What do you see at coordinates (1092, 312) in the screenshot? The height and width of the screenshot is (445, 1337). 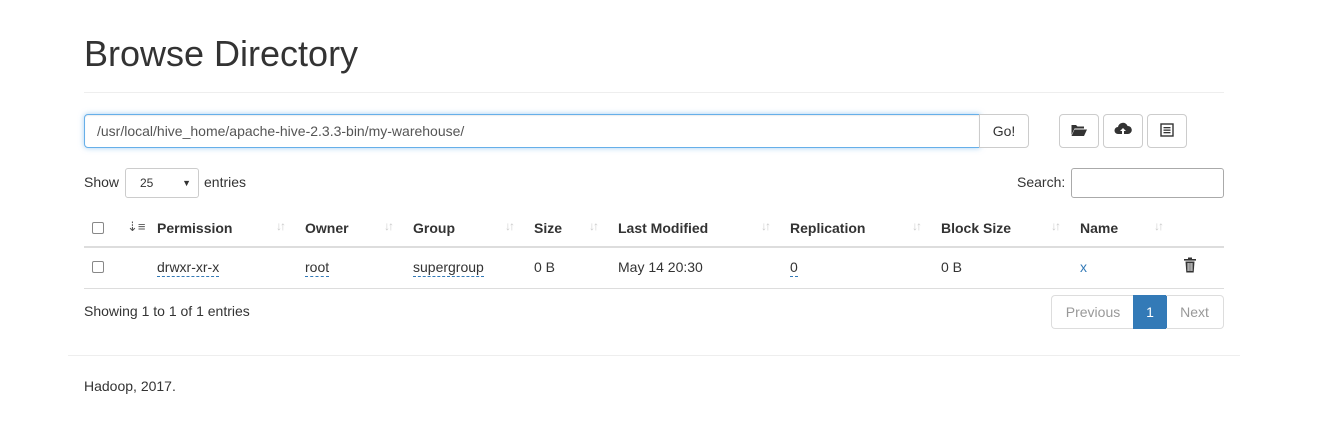 I see `pagination-previous: Previous` at bounding box center [1092, 312].